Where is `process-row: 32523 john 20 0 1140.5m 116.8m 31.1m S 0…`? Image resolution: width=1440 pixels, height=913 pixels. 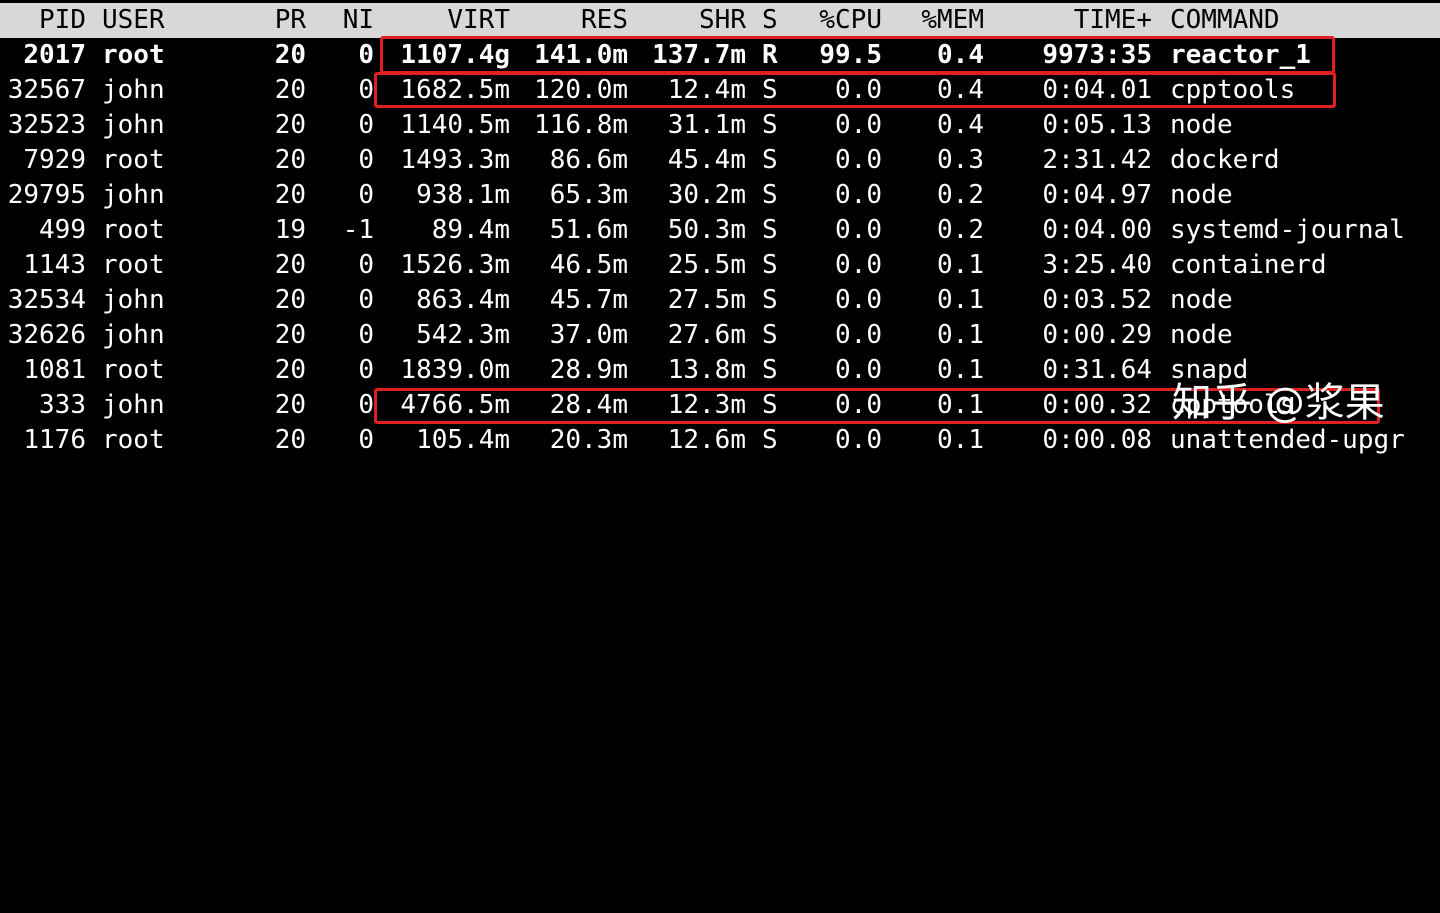 process-row: 32523 john 20 0 1140.5m 116.8m 31.1m S 0… is located at coordinates (720, 125).